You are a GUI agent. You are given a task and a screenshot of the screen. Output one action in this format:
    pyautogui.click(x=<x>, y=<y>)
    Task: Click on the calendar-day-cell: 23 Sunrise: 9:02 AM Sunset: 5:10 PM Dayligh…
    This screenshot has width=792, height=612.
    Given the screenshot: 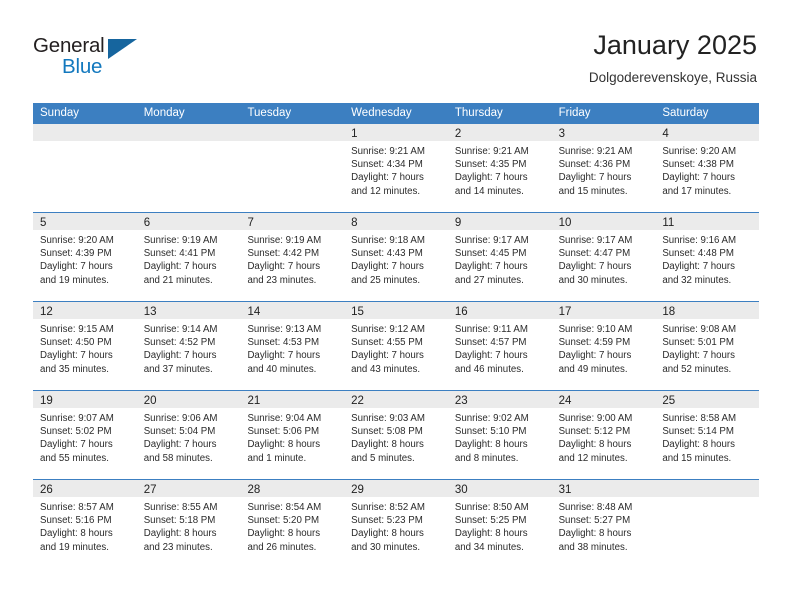 What is the action you would take?
    pyautogui.click(x=499, y=435)
    